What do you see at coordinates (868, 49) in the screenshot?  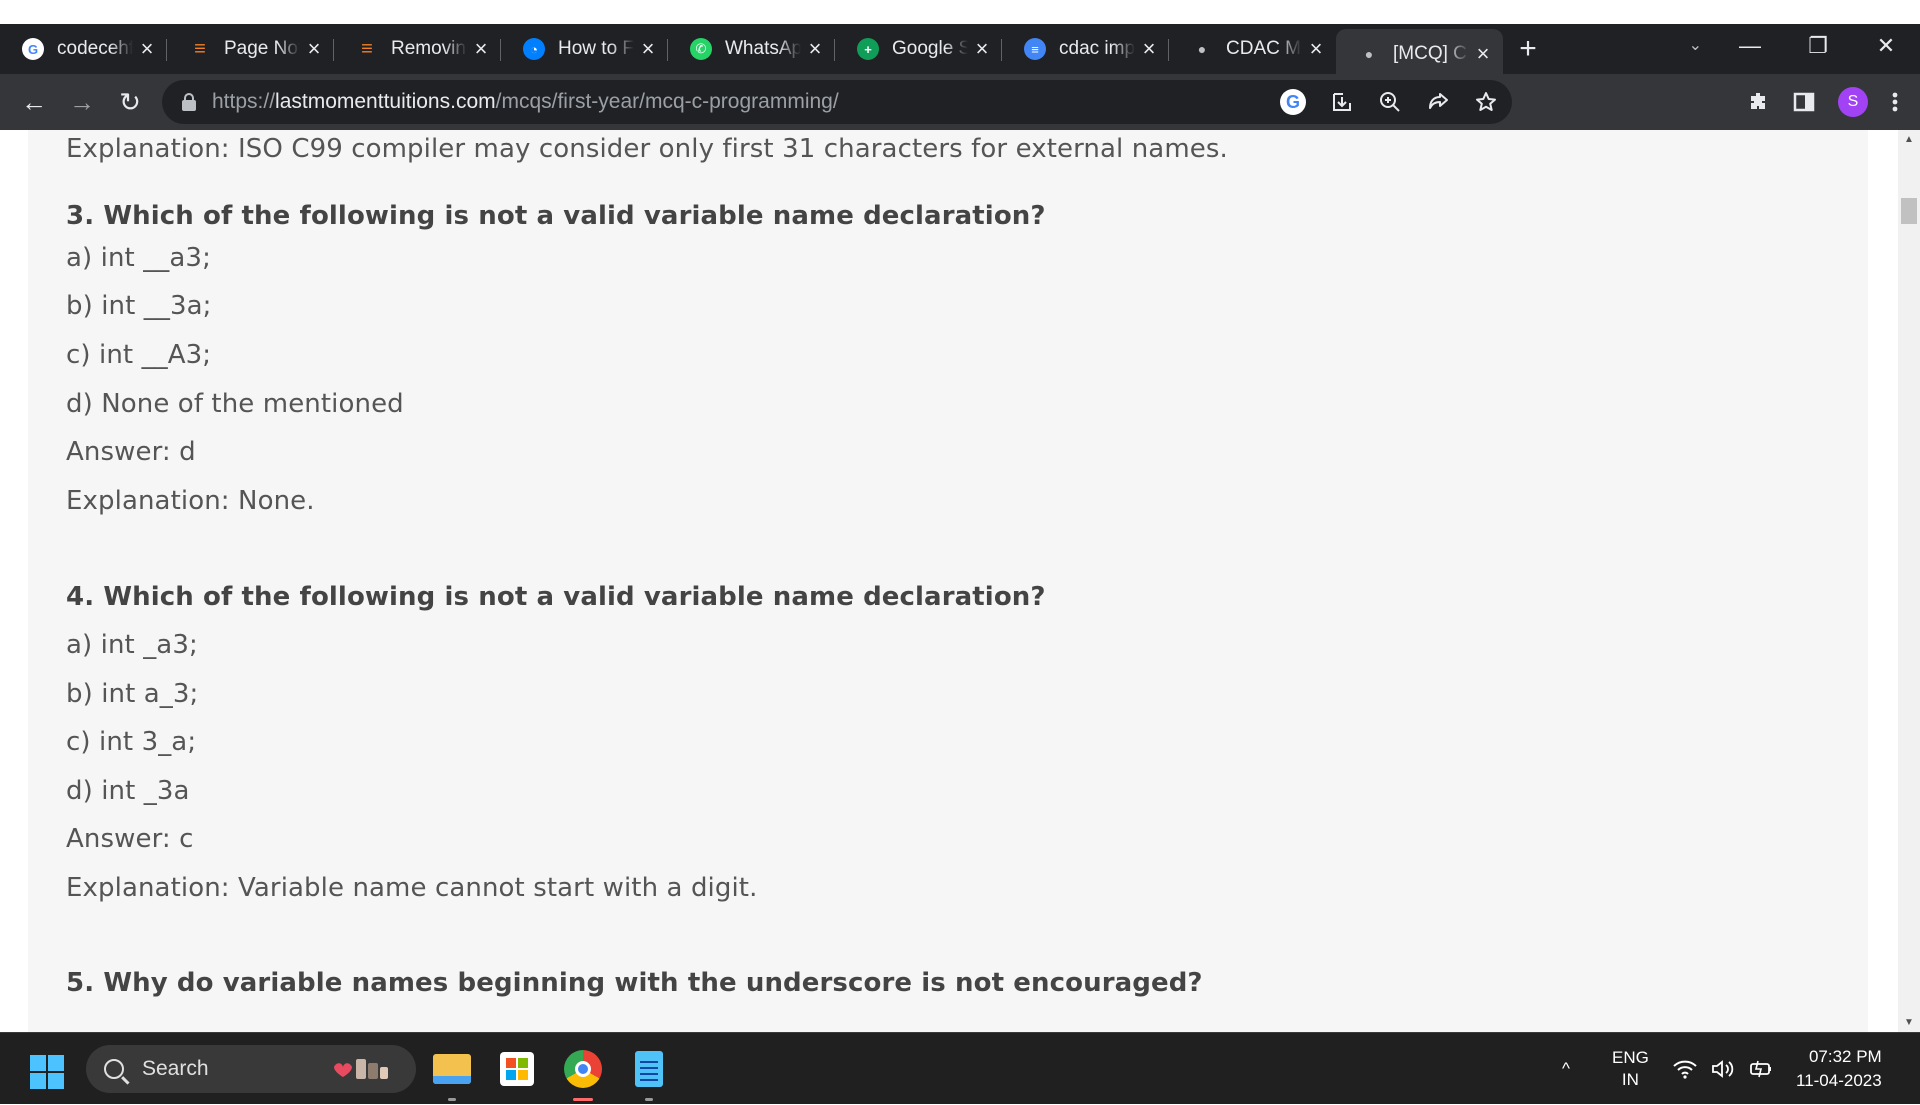 I see `google-sheets-icon: +` at bounding box center [868, 49].